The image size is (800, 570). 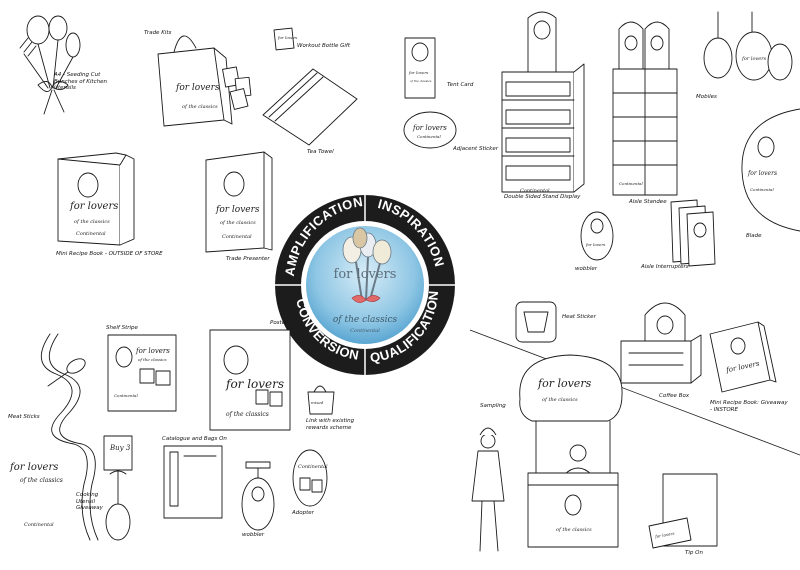 What do you see at coordinates (248, 259) in the screenshot?
I see `label-trade-presenter: Trade Presenter` at bounding box center [248, 259].